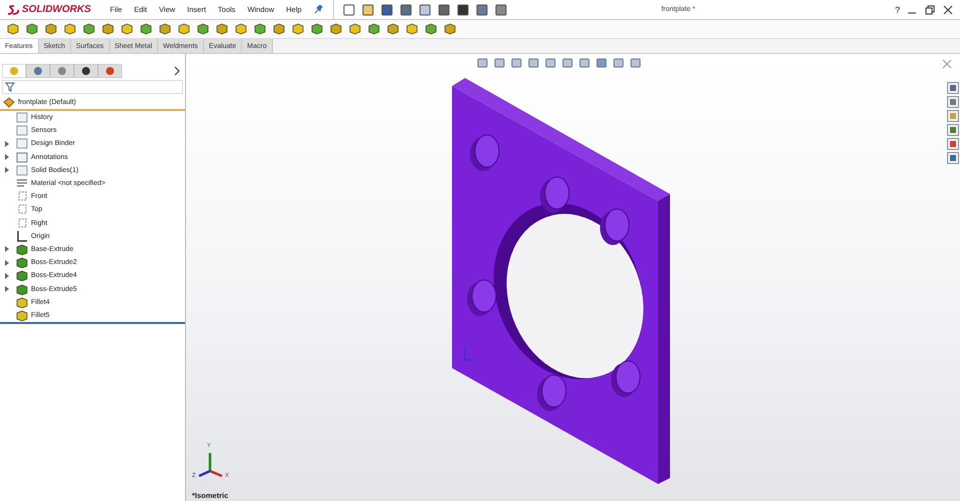 The image size is (960, 501). What do you see at coordinates (9, 102) in the screenshot?
I see `part-icon` at bounding box center [9, 102].